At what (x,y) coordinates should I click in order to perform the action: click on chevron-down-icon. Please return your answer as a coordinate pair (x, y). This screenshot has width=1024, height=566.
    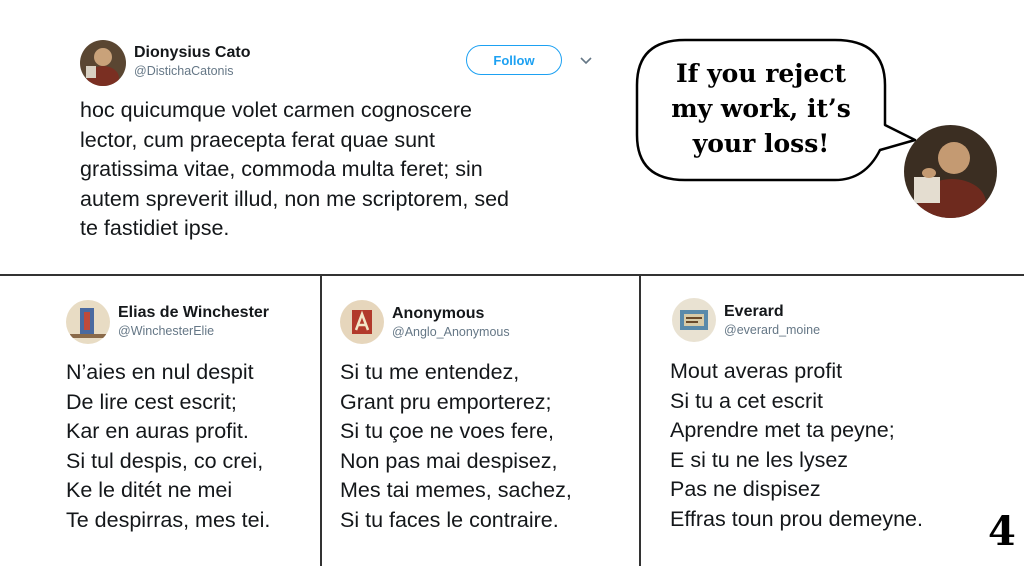
    Looking at the image, I should click on (586, 60).